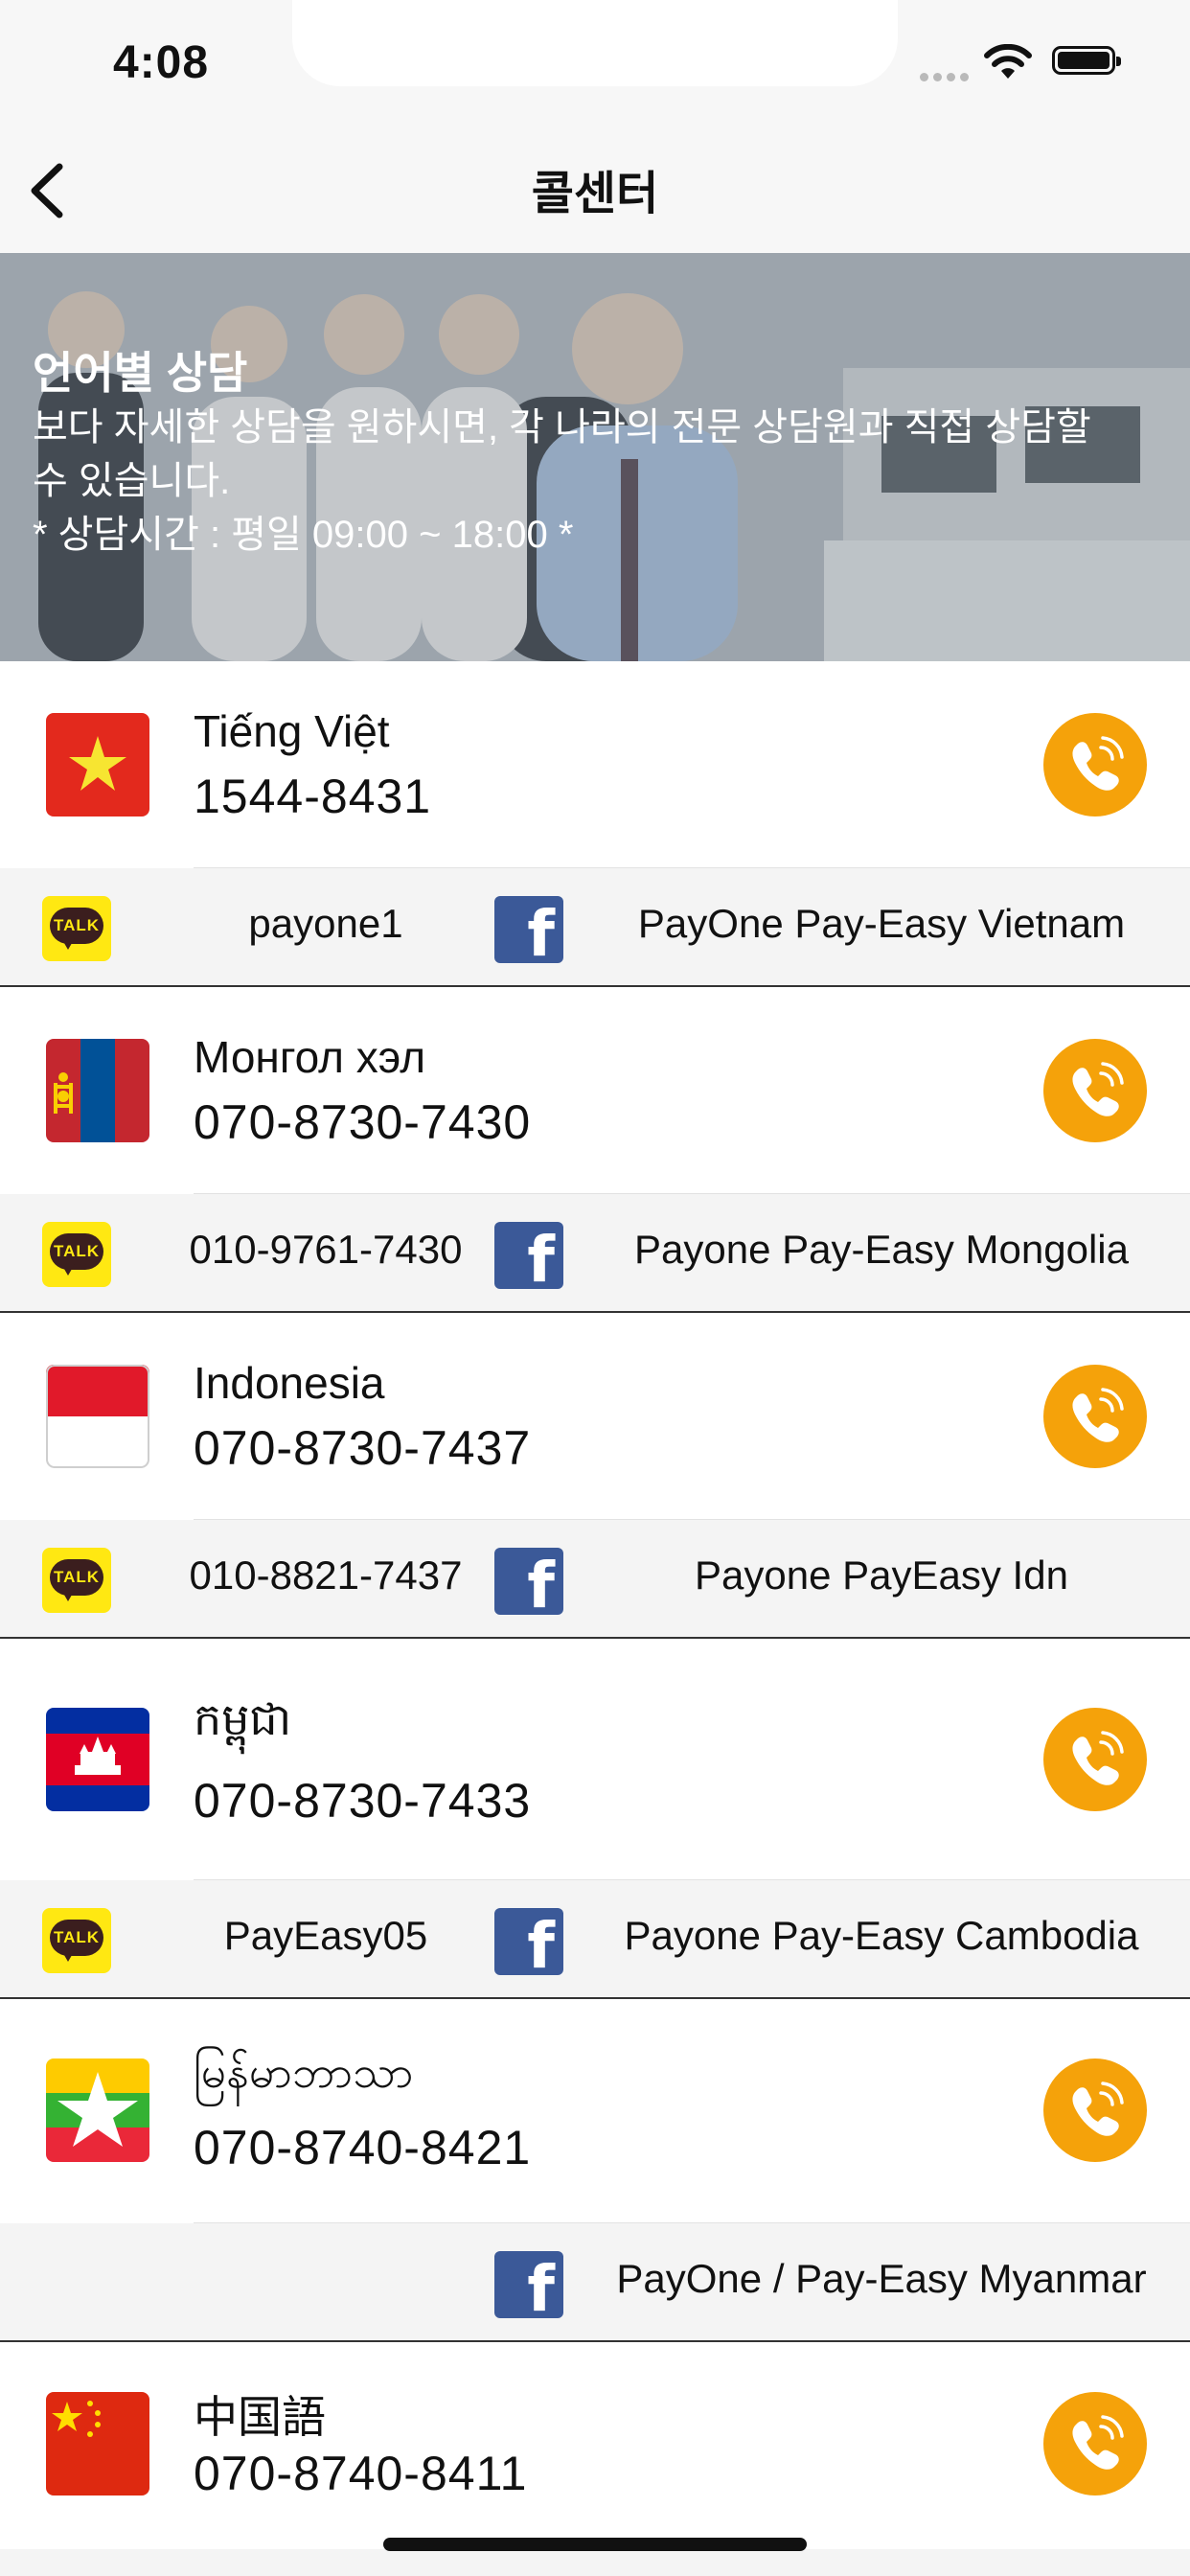 The image size is (1190, 2576). I want to click on status-bar: 4:08, so click(595, 67).